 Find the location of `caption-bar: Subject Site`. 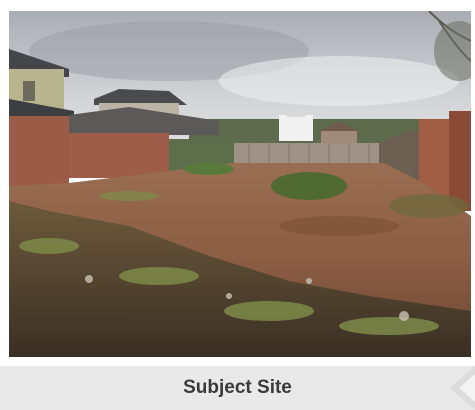

caption-bar: Subject Site is located at coordinates (237, 388).